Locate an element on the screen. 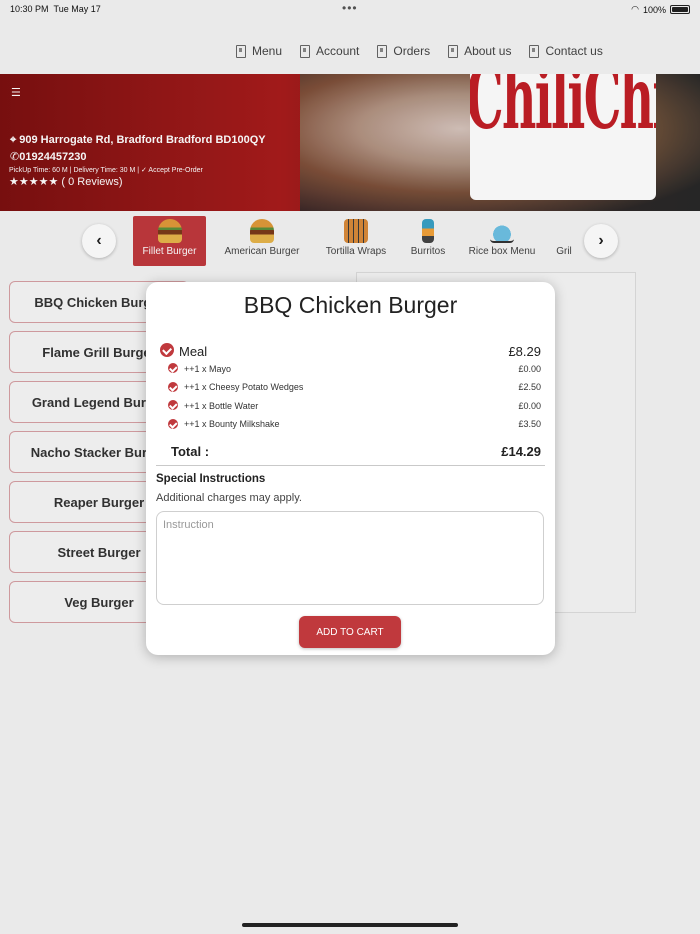 This screenshot has height=934, width=700. addon-price: £3.50 is located at coordinates (529, 424).